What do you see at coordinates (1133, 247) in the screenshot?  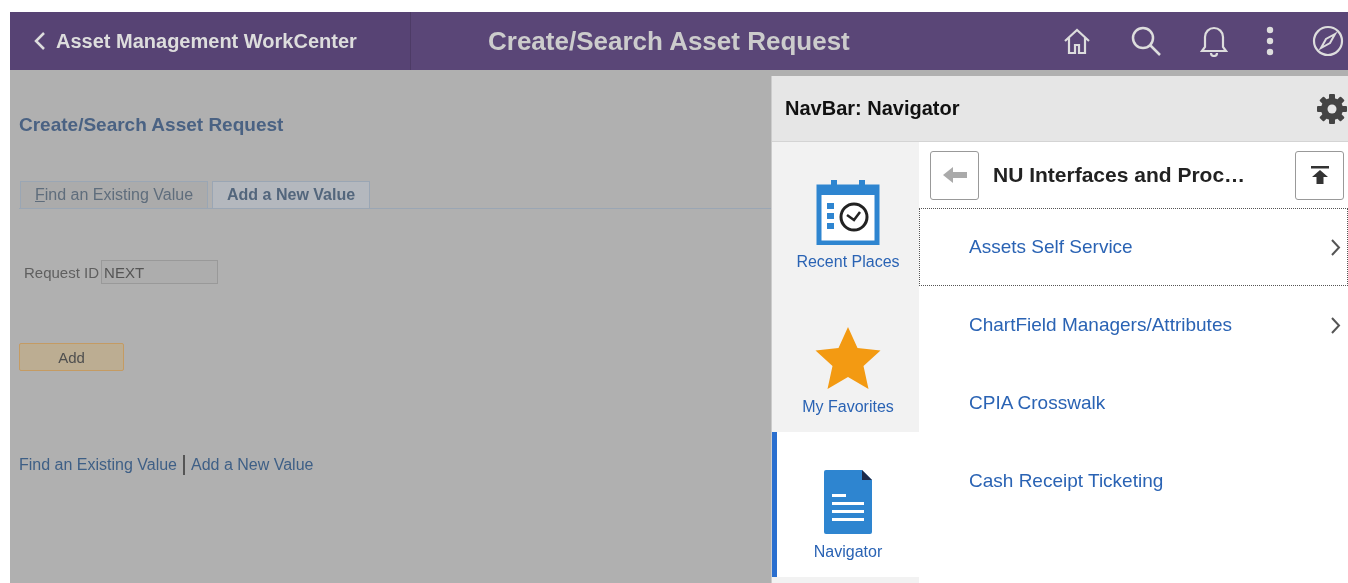 I see `navigator-item: Assets Self Service` at bounding box center [1133, 247].